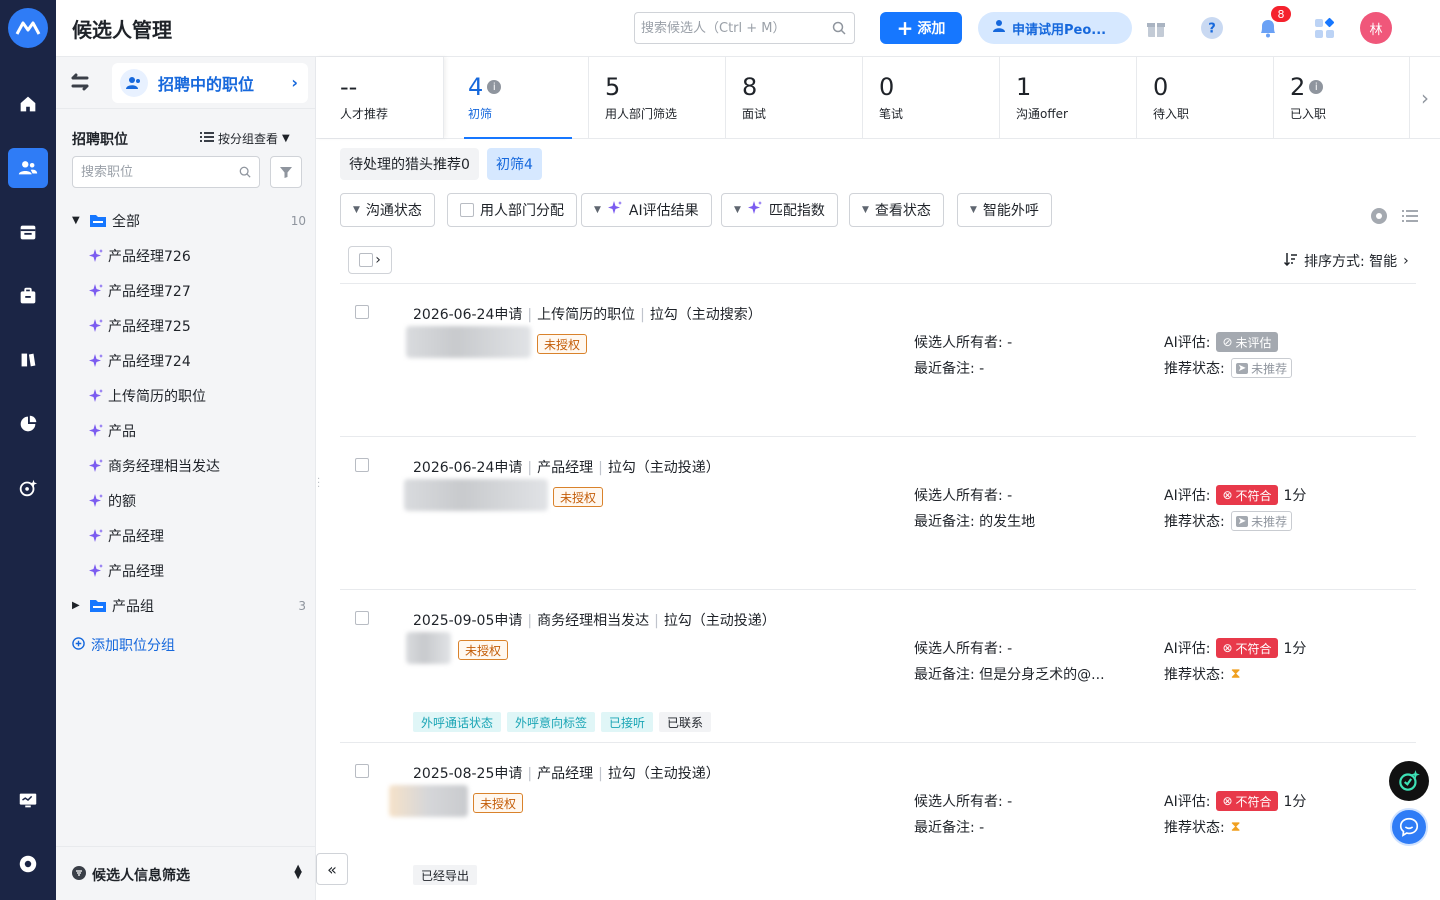  Describe the element at coordinates (245, 138) in the screenshot. I see `group-view-toggle: 按分组查看 ▼` at that location.